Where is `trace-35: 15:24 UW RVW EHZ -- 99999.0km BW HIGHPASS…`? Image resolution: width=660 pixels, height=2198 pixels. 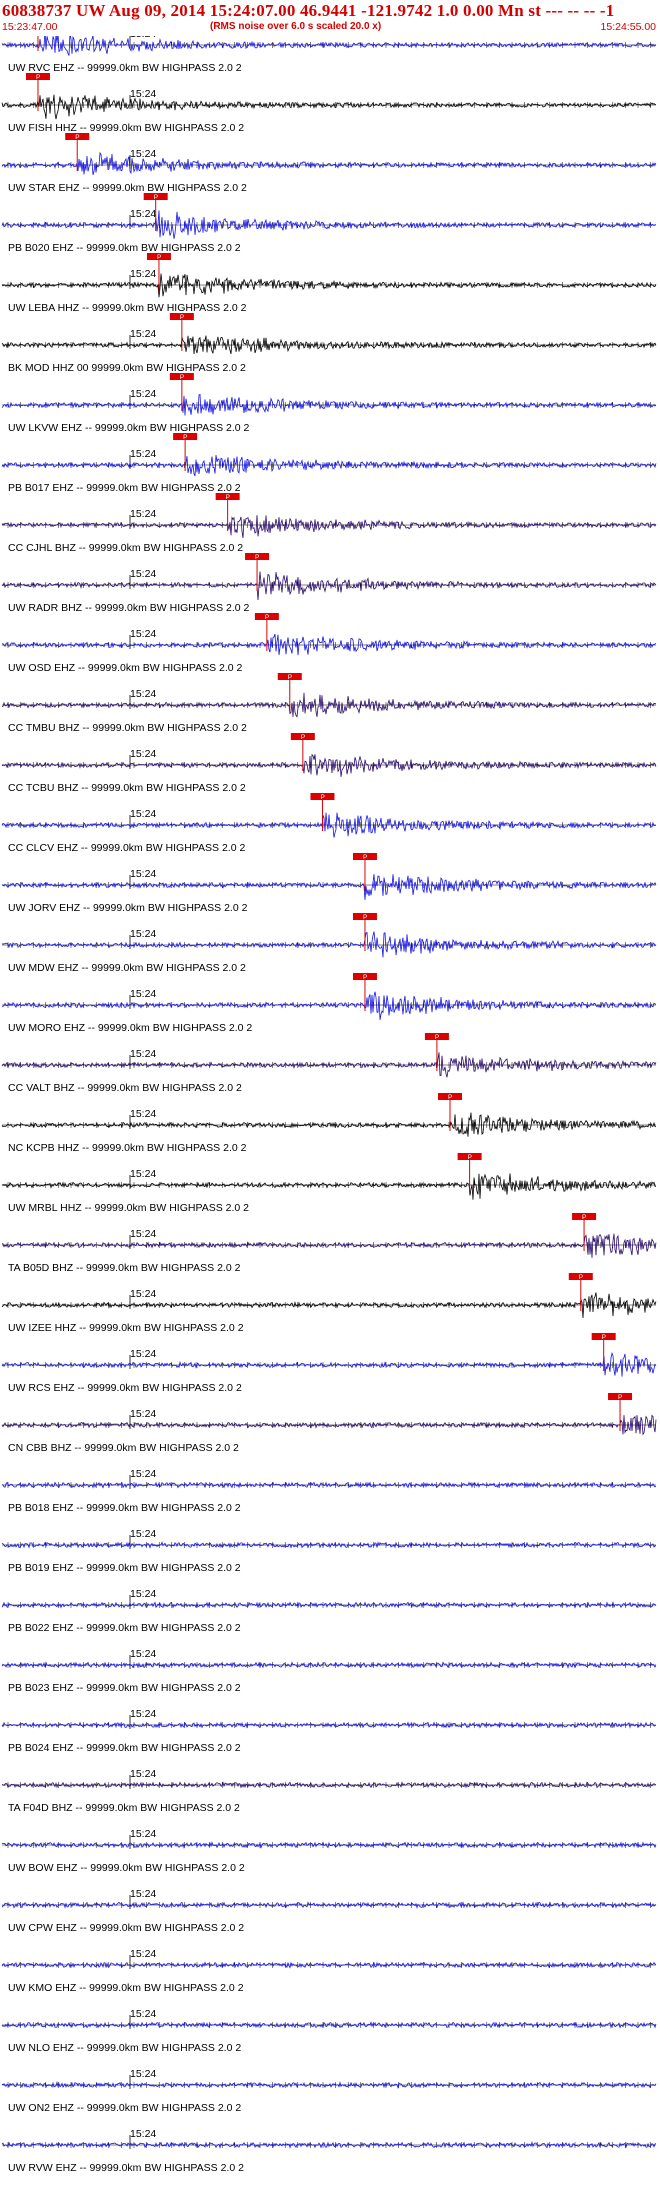
trace-35: 15:24 UW RVW EHZ -- 99999.0km BW HIGHPASS… is located at coordinates (329, 2151).